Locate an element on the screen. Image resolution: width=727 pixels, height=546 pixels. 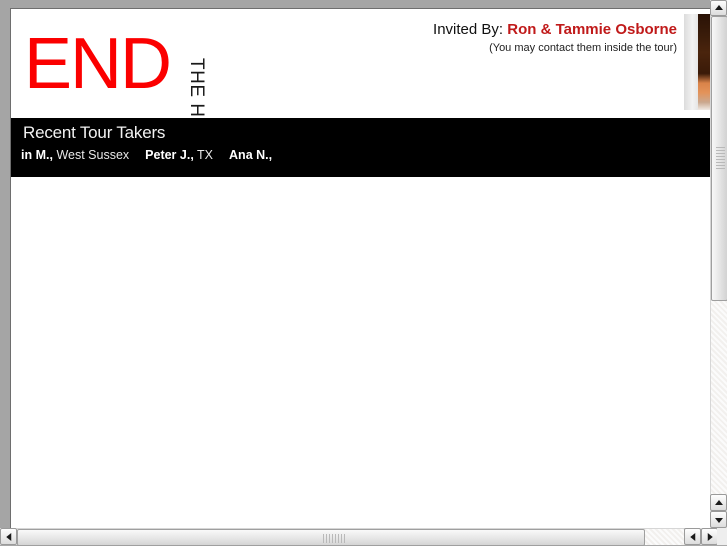
scroll-up-button-top is located at coordinates (718, 8).